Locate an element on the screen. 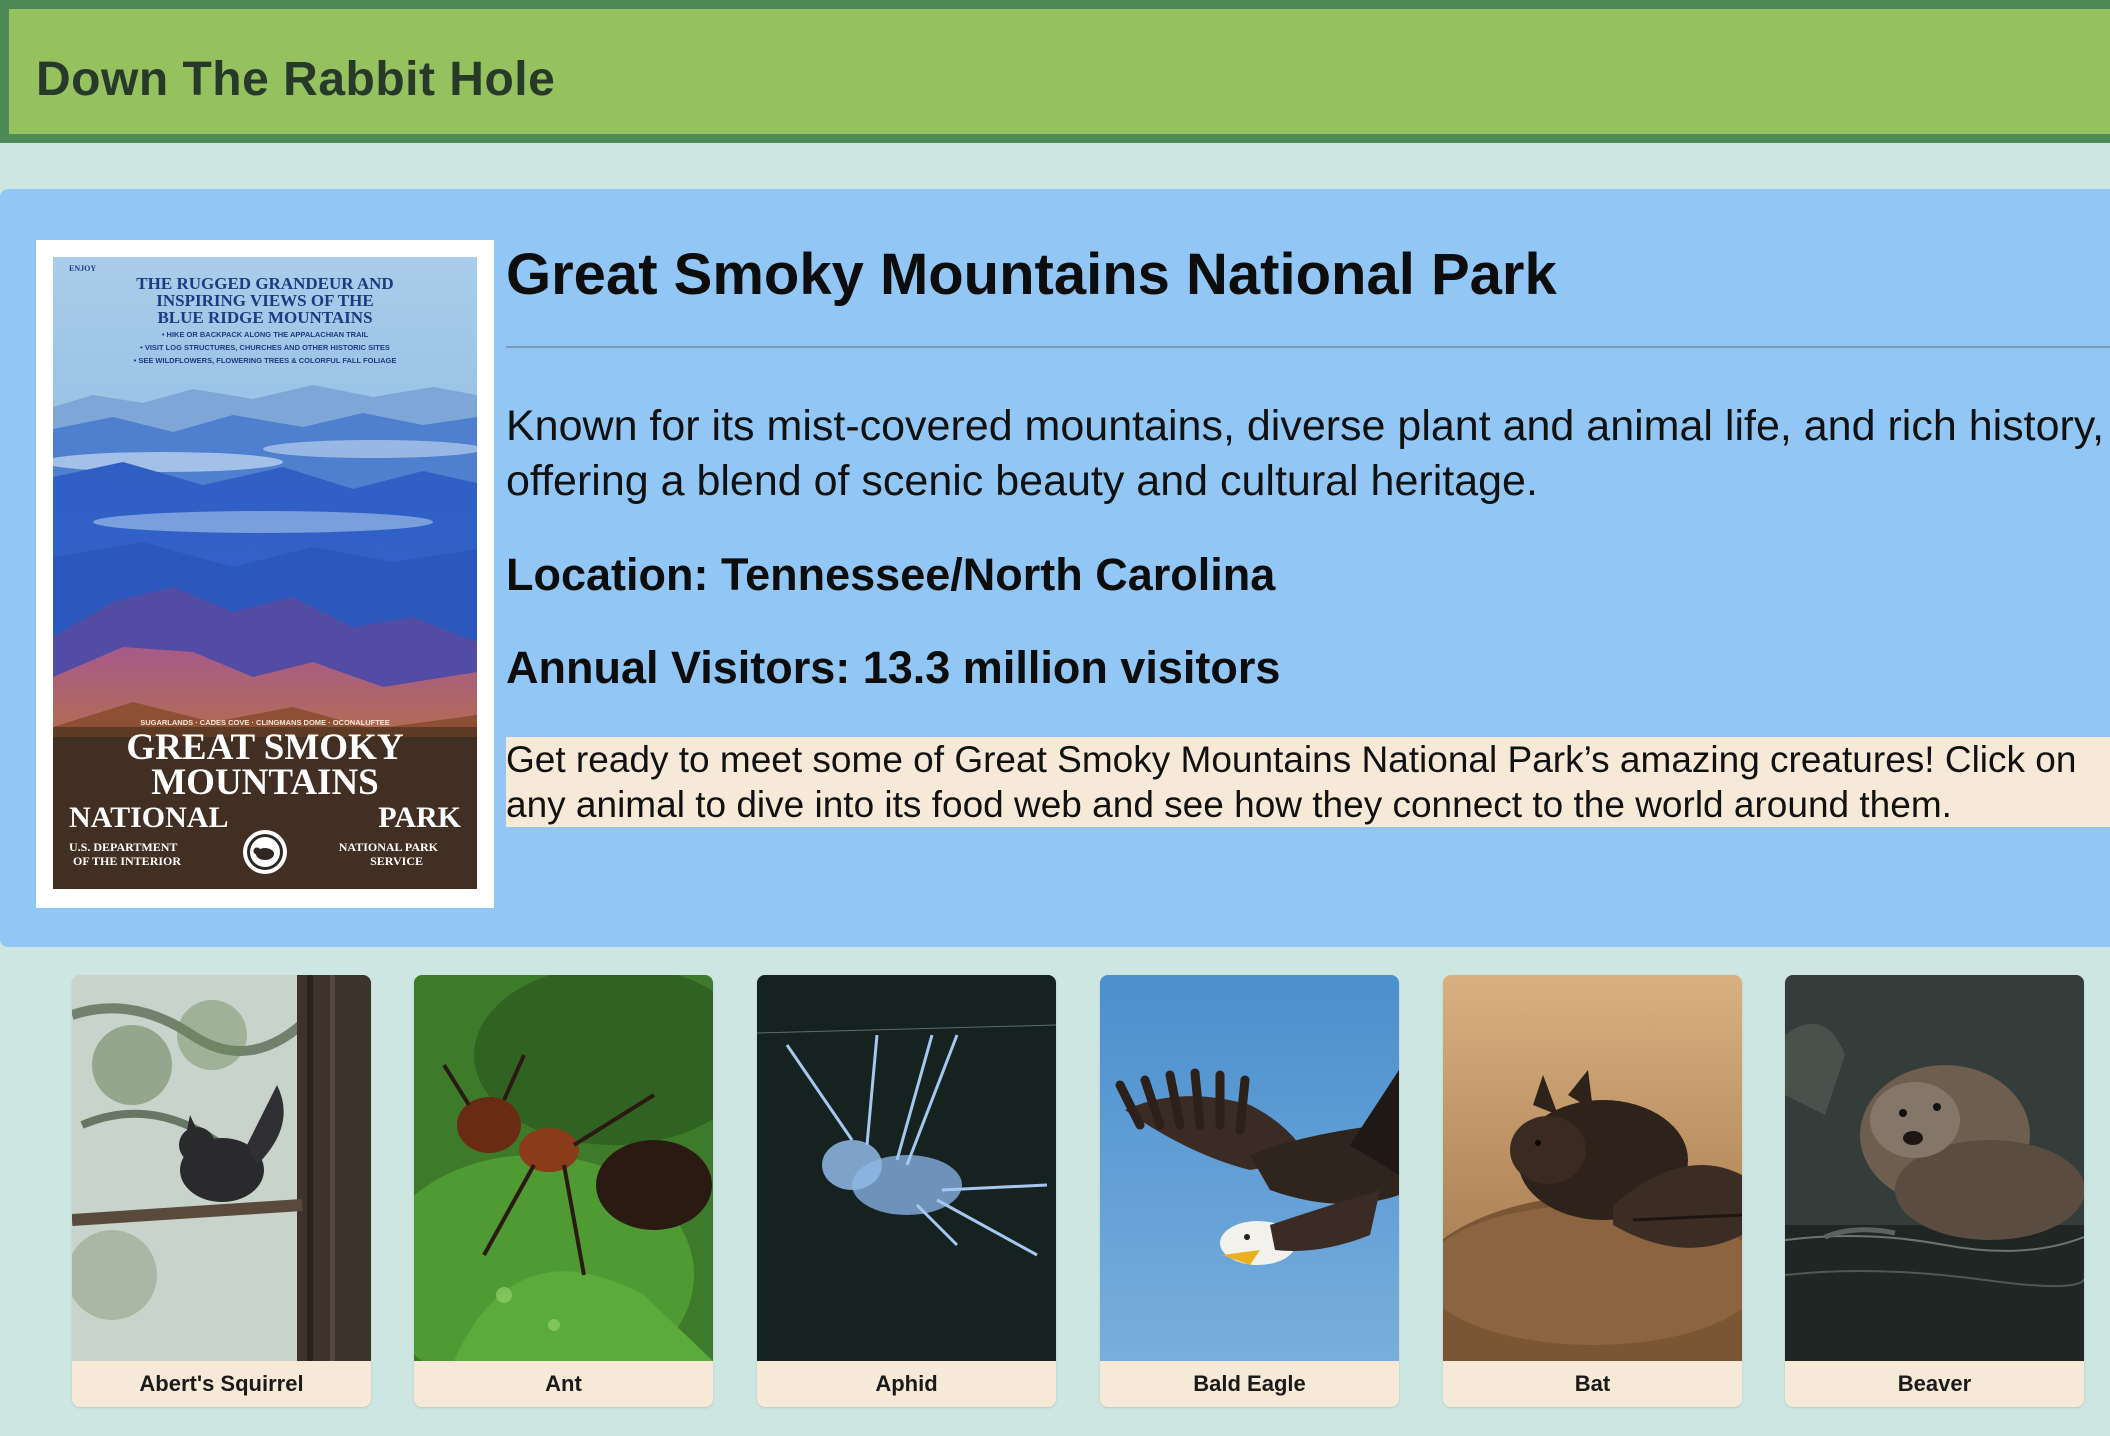 Image resolution: width=2110 pixels, height=1436 pixels. animal-card-beaver: Beaver is located at coordinates (1934, 1191).